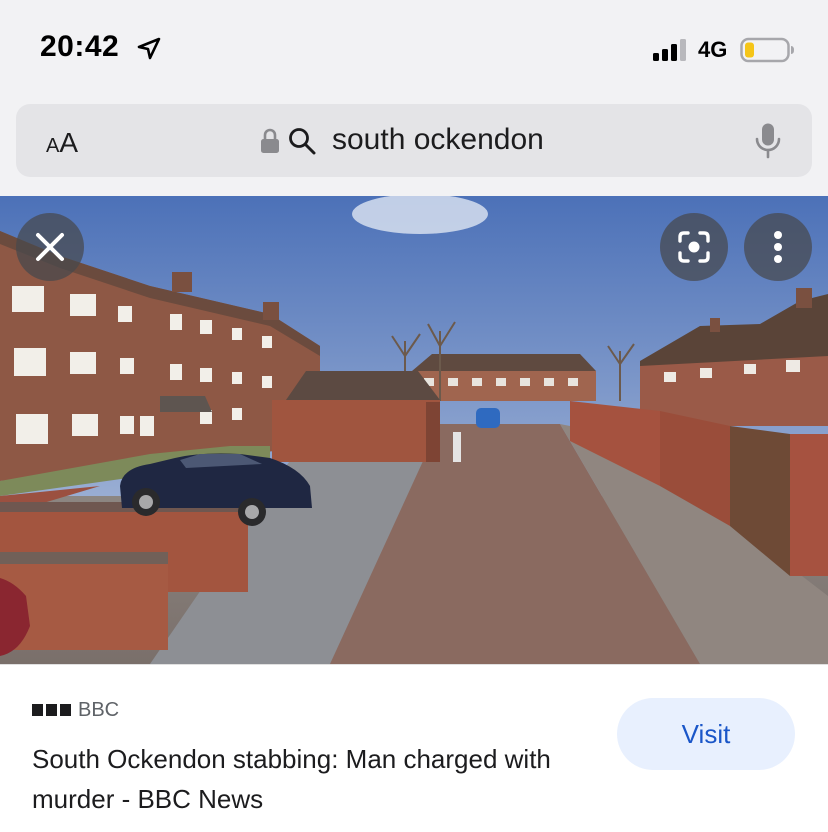 The width and height of the screenshot is (828, 832). I want to click on source-name: BBC, so click(99, 710).